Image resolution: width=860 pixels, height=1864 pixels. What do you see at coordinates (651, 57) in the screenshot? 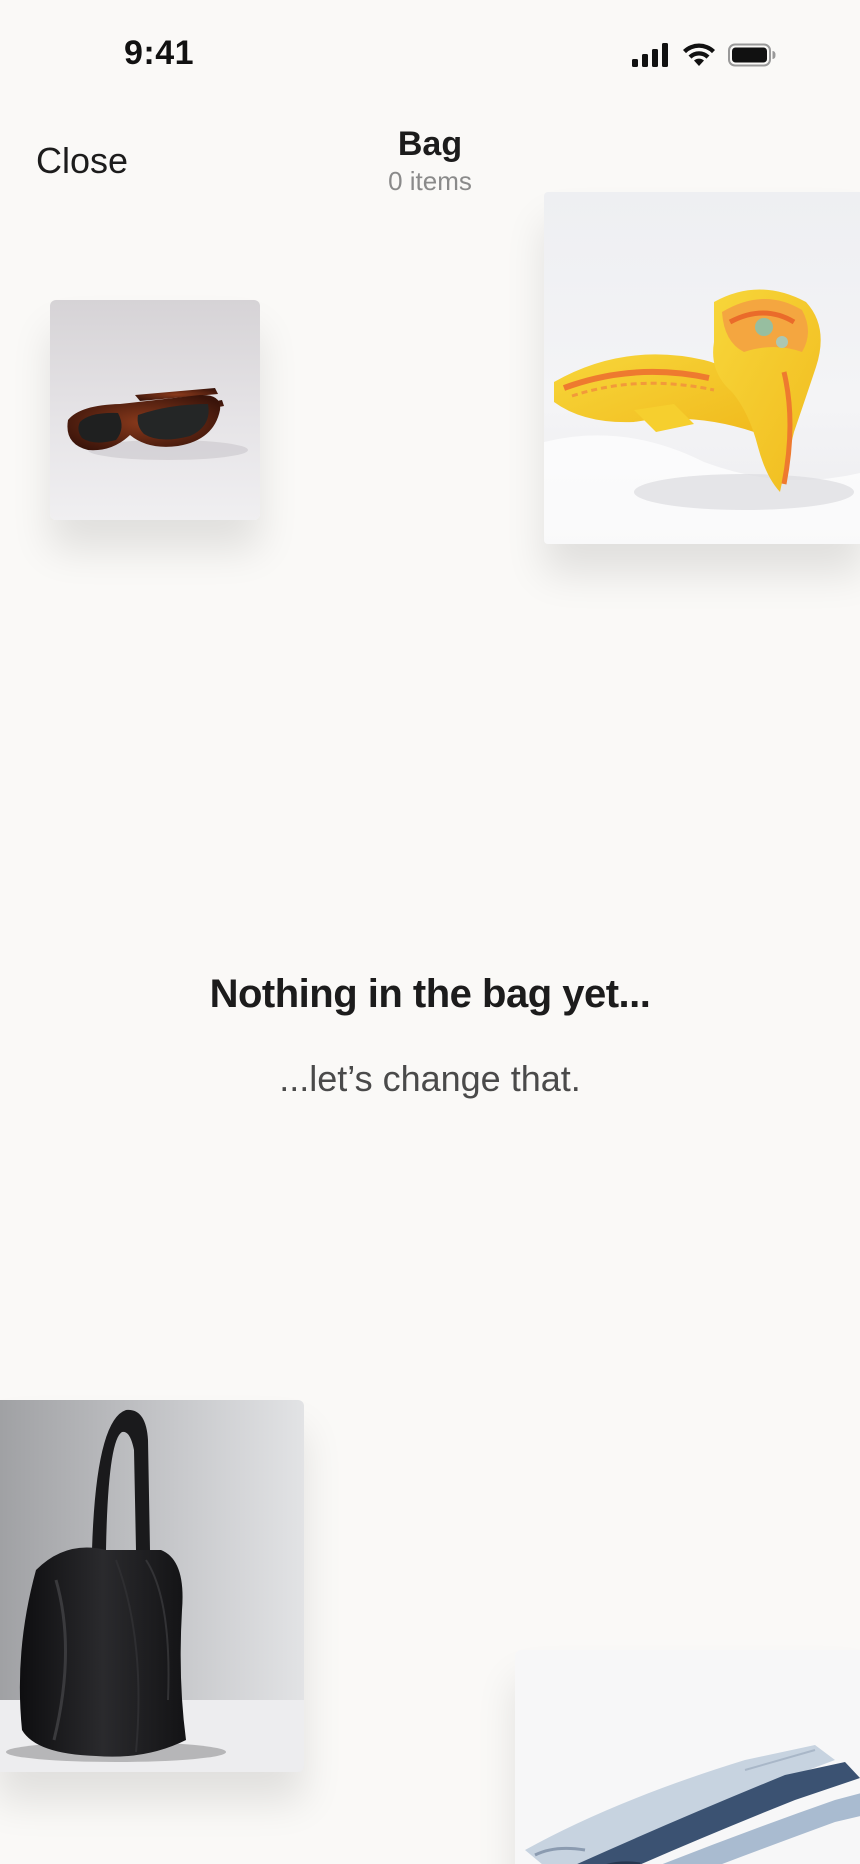
I see `signal-icon` at bounding box center [651, 57].